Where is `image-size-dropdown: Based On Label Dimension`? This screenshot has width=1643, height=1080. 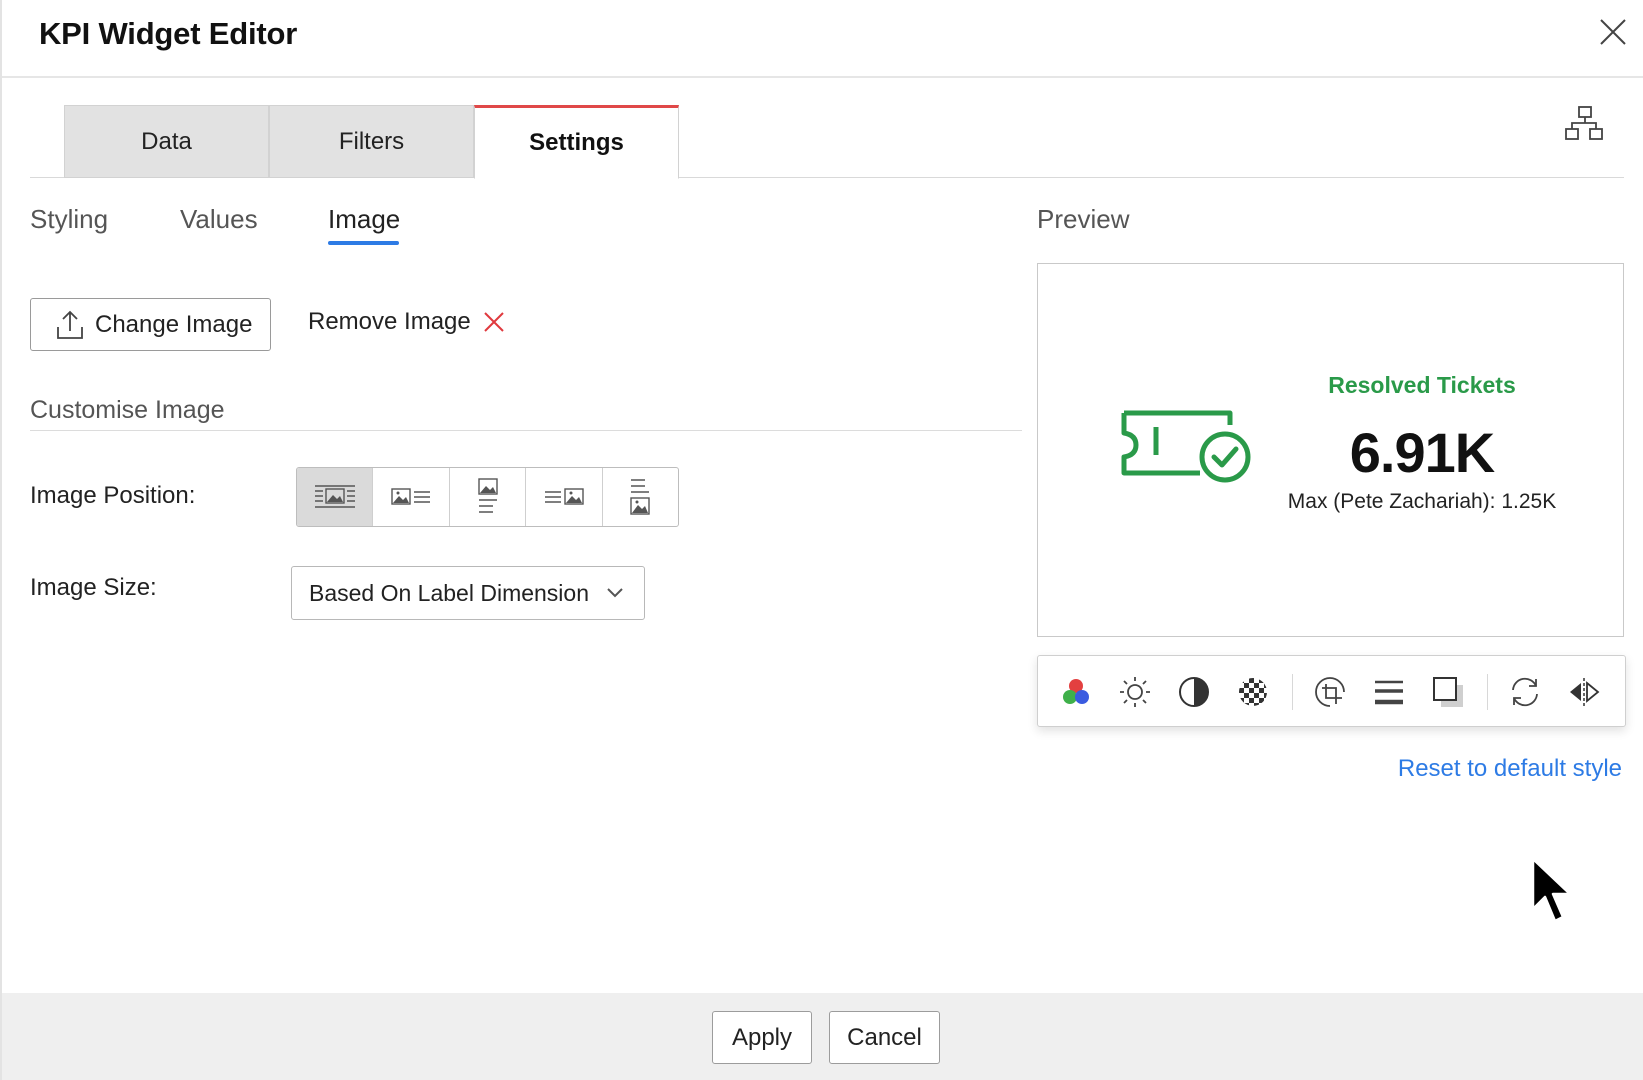
image-size-dropdown: Based On Label Dimension is located at coordinates (468, 593).